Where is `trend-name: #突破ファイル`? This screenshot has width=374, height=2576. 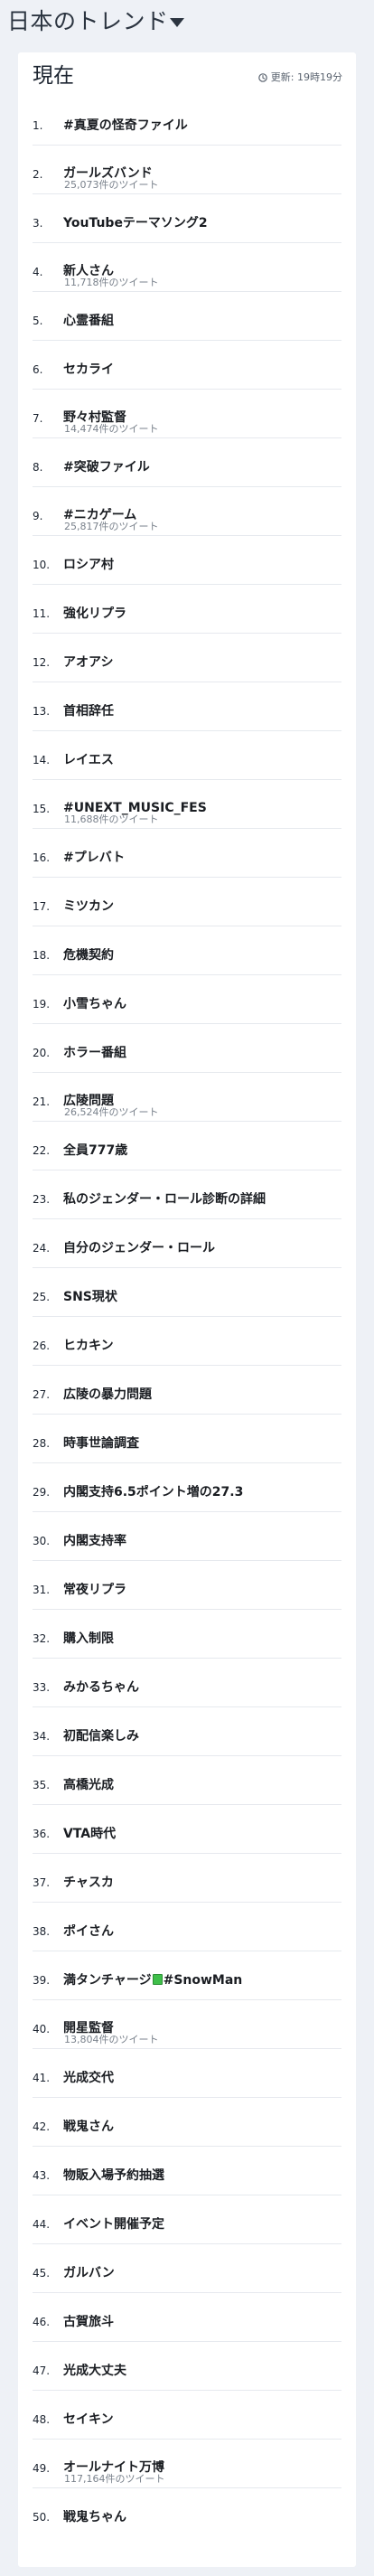 trend-name: #突破ファイル is located at coordinates (106, 468).